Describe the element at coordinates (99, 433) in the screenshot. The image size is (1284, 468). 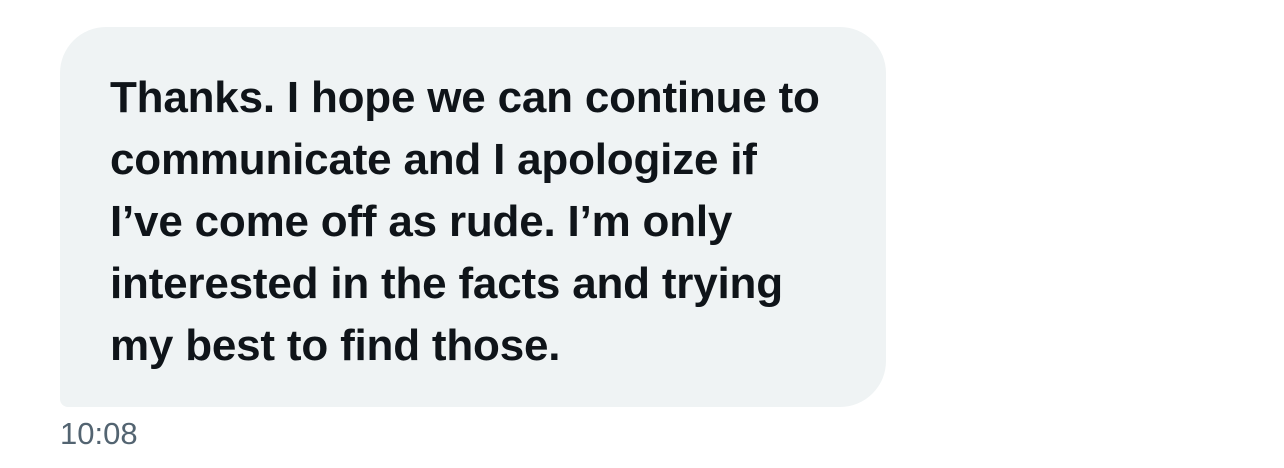
I see `message-timestamp: 10:08` at that location.